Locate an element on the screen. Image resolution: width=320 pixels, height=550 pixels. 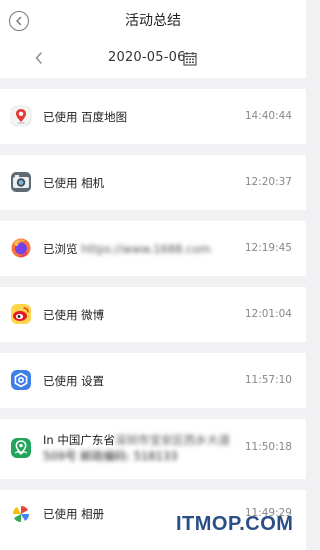
list-item: 已使用 相机 12:20:37 is located at coordinates (153, 182).